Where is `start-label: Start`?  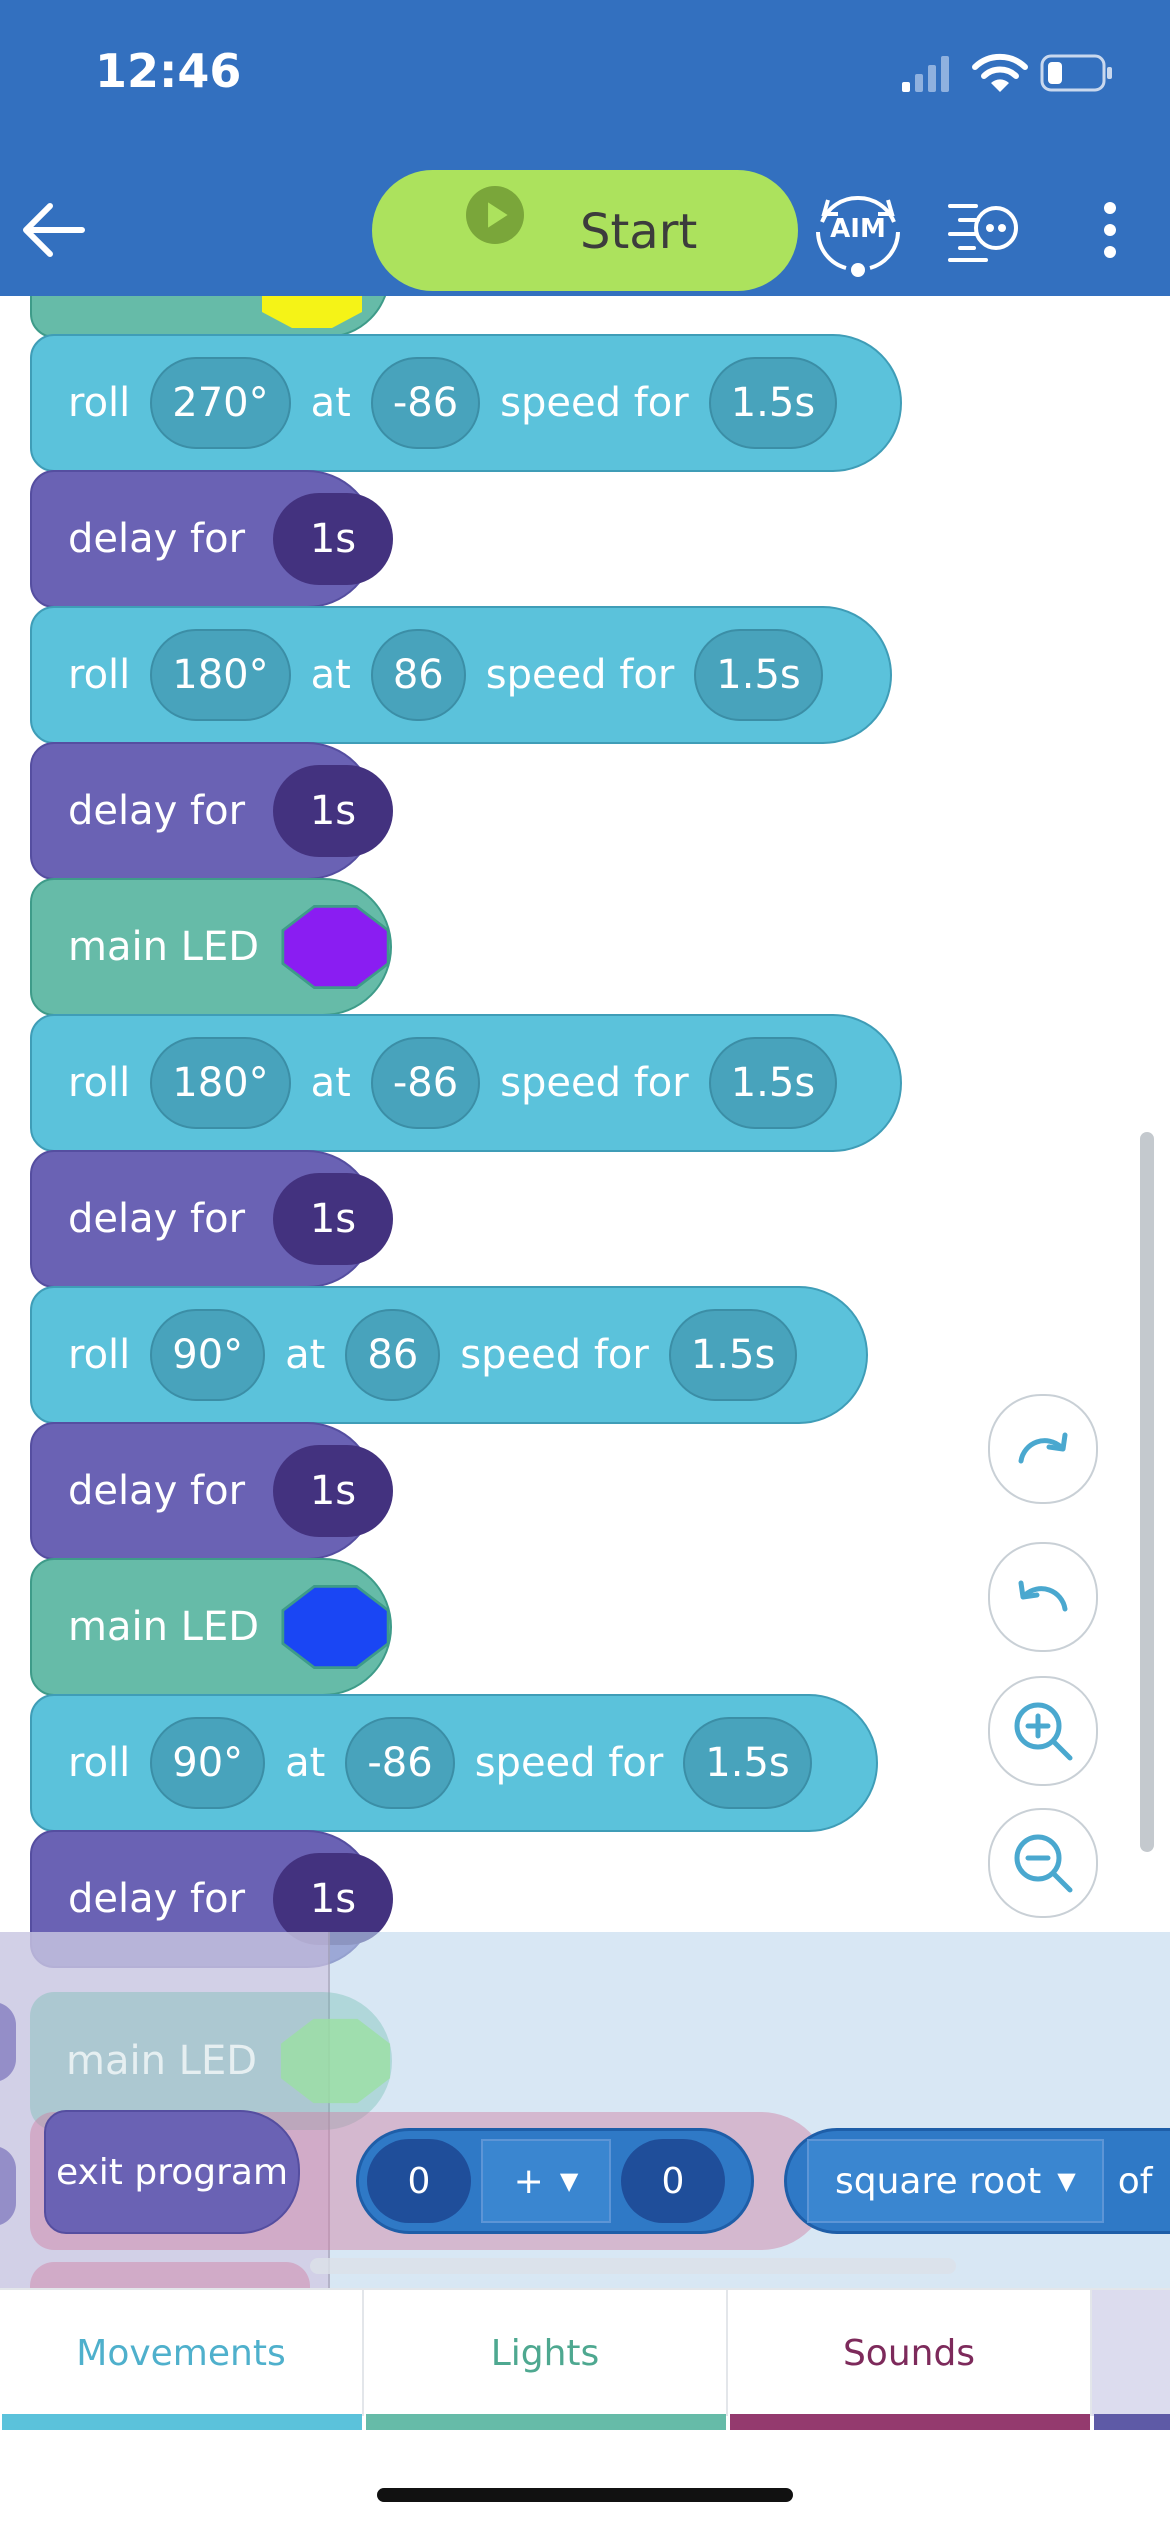 start-label: Start is located at coordinates (639, 232).